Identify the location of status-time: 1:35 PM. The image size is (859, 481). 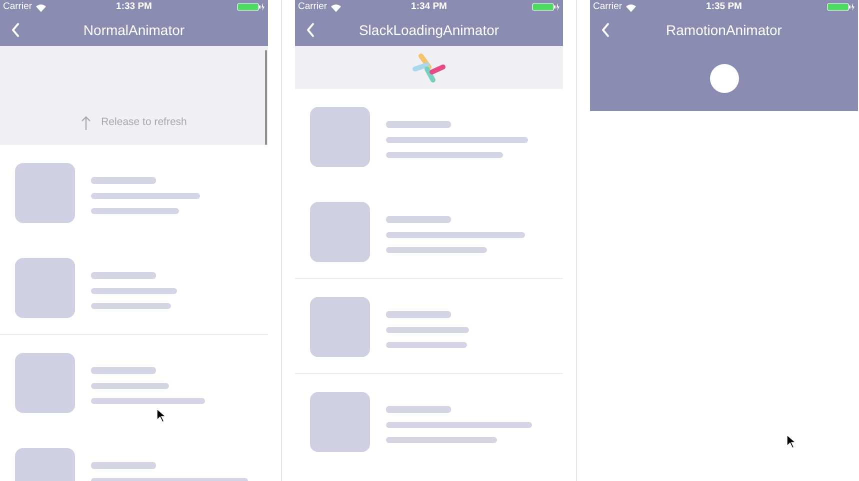
(724, 6).